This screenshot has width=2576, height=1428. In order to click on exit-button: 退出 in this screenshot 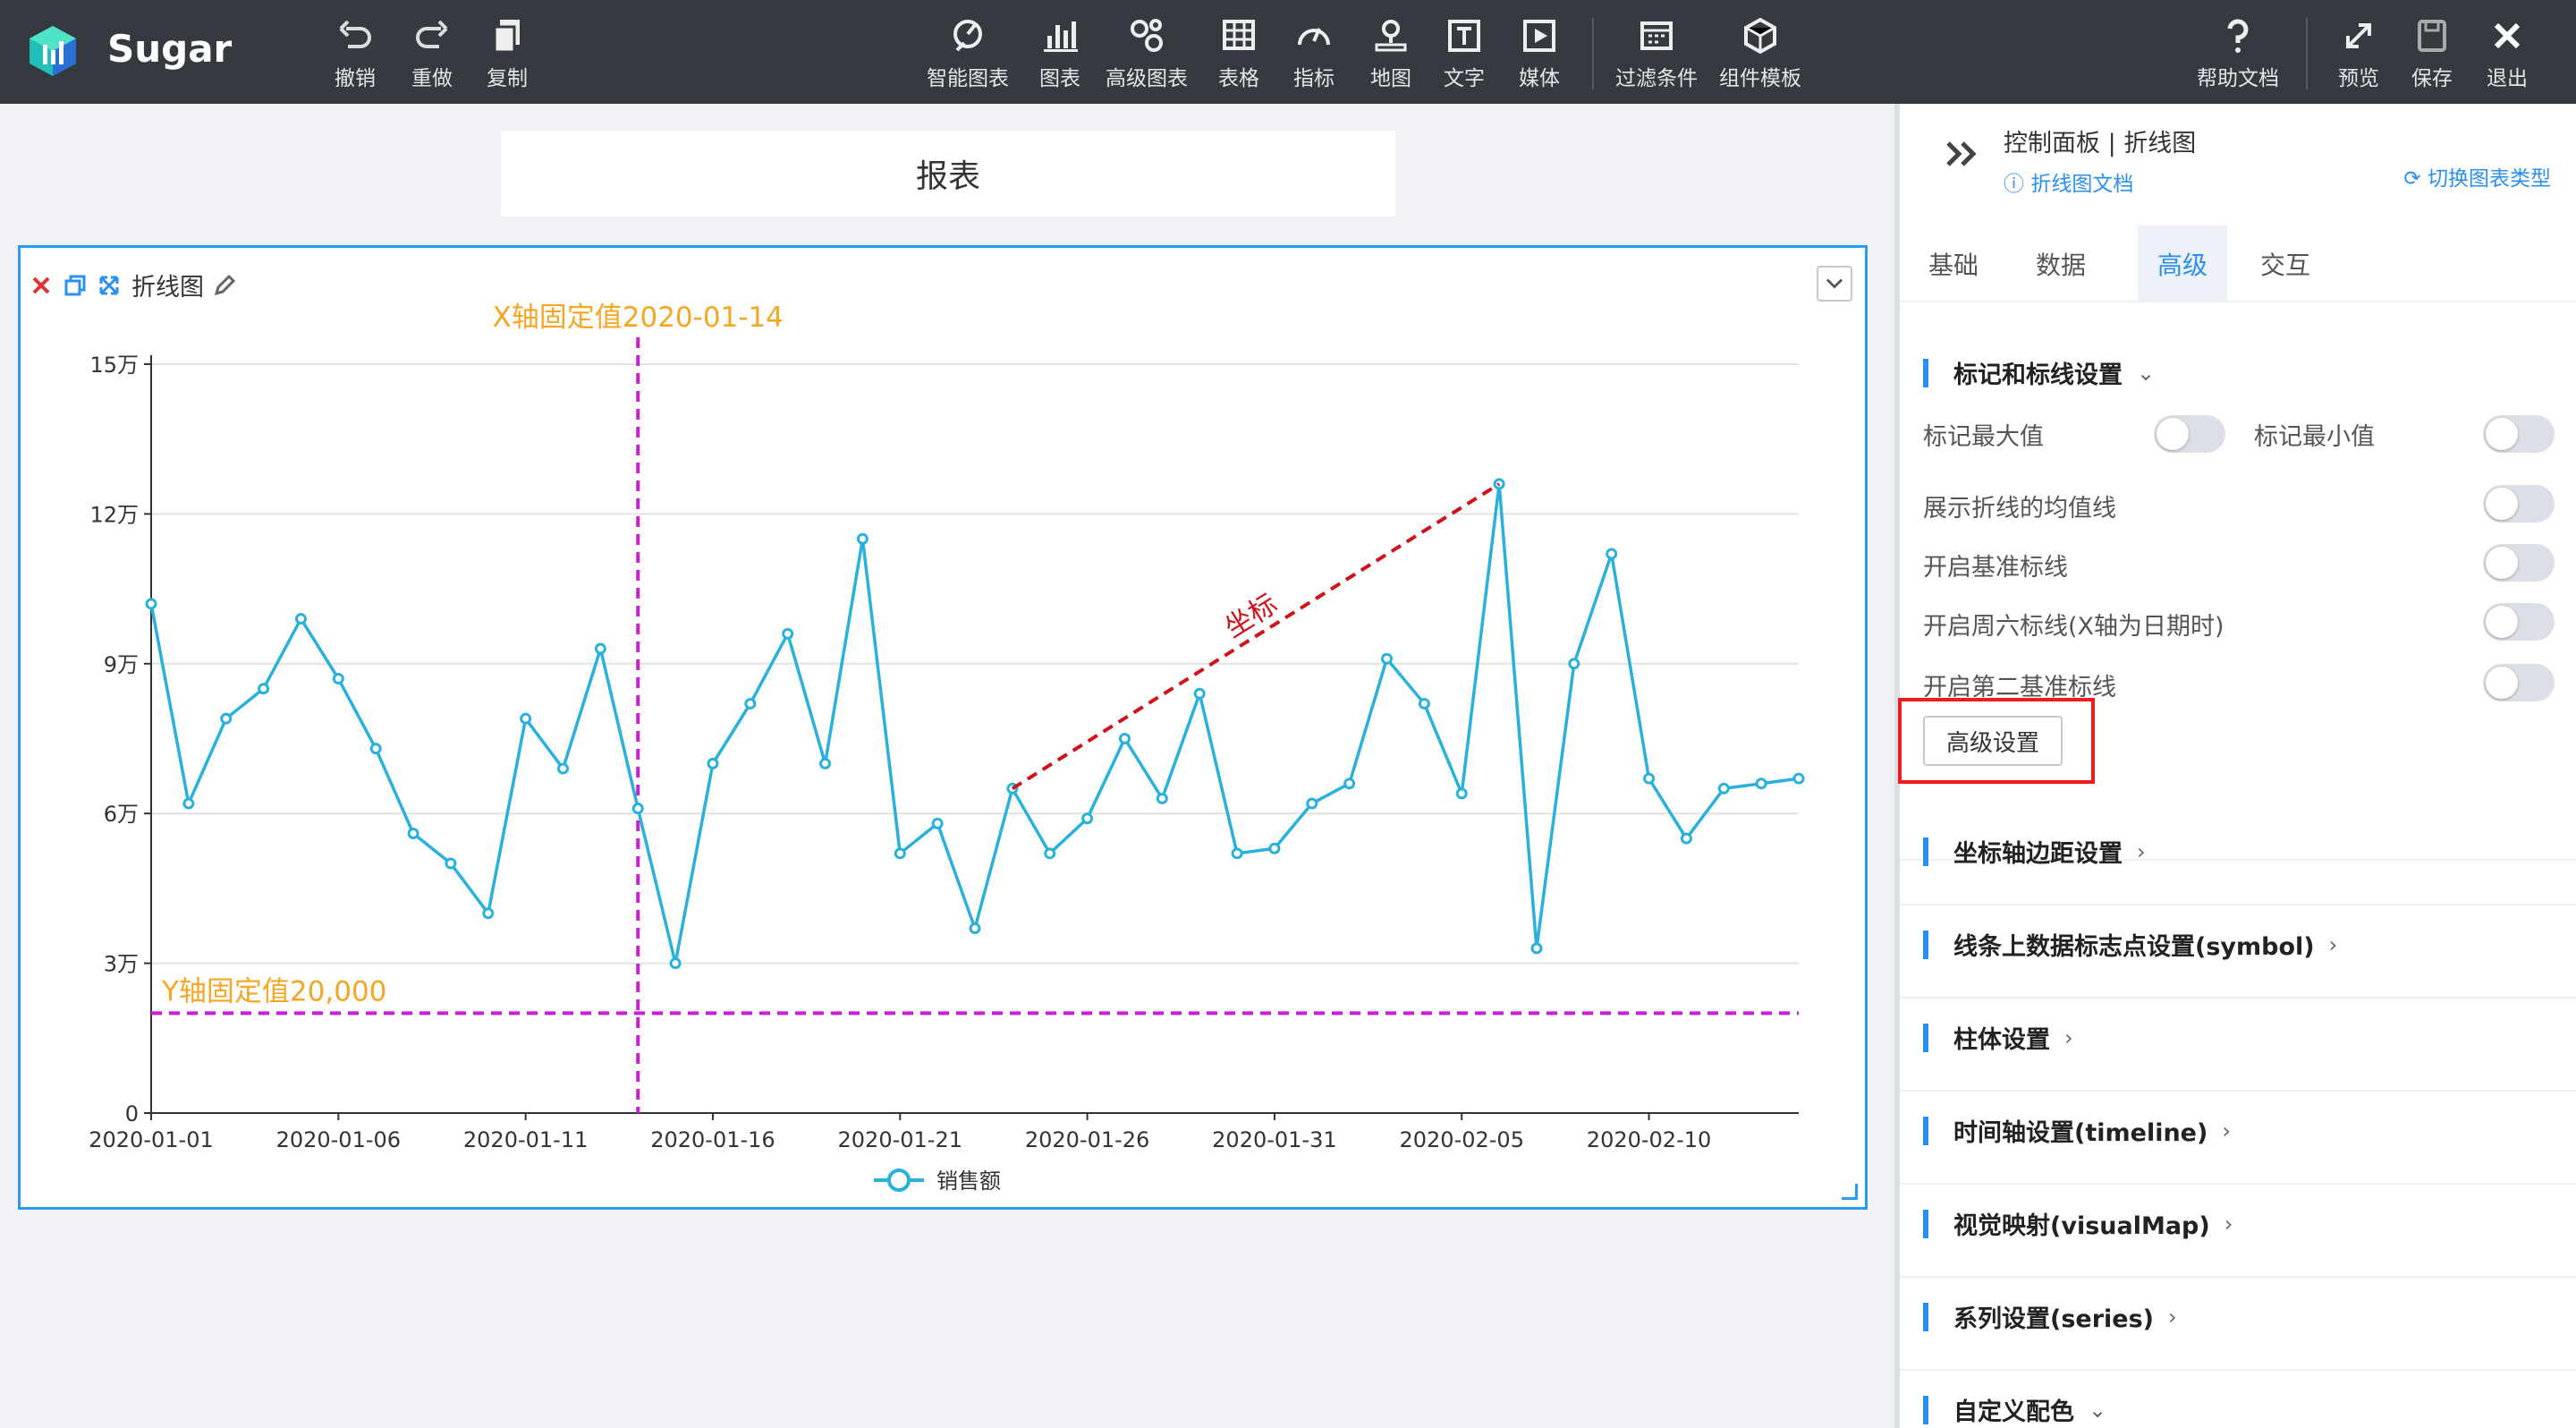, I will do `click(2507, 54)`.